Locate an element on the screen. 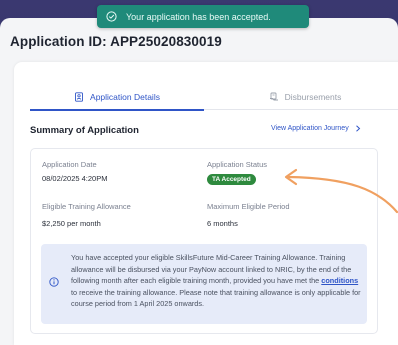 The height and width of the screenshot is (345, 398). tab-bar: Application Details Disbursements is located at coordinates (214, 97).